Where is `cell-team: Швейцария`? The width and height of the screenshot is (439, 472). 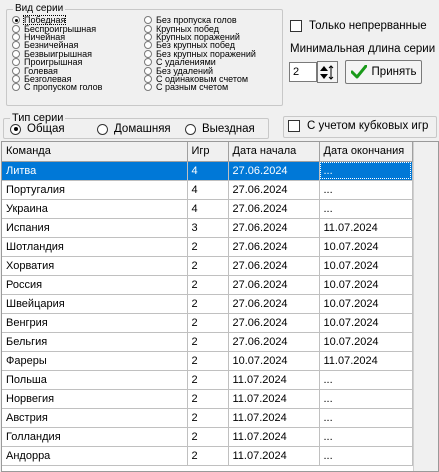
cell-team: Швейцария is located at coordinates (95, 304).